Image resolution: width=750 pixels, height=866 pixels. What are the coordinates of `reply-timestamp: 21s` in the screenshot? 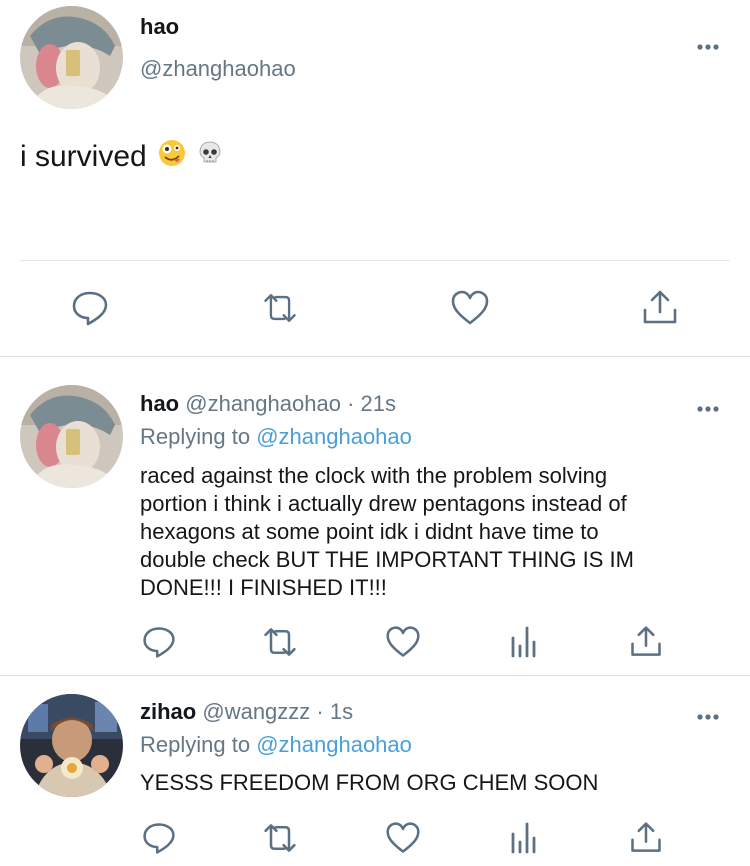 It's located at (378, 403).